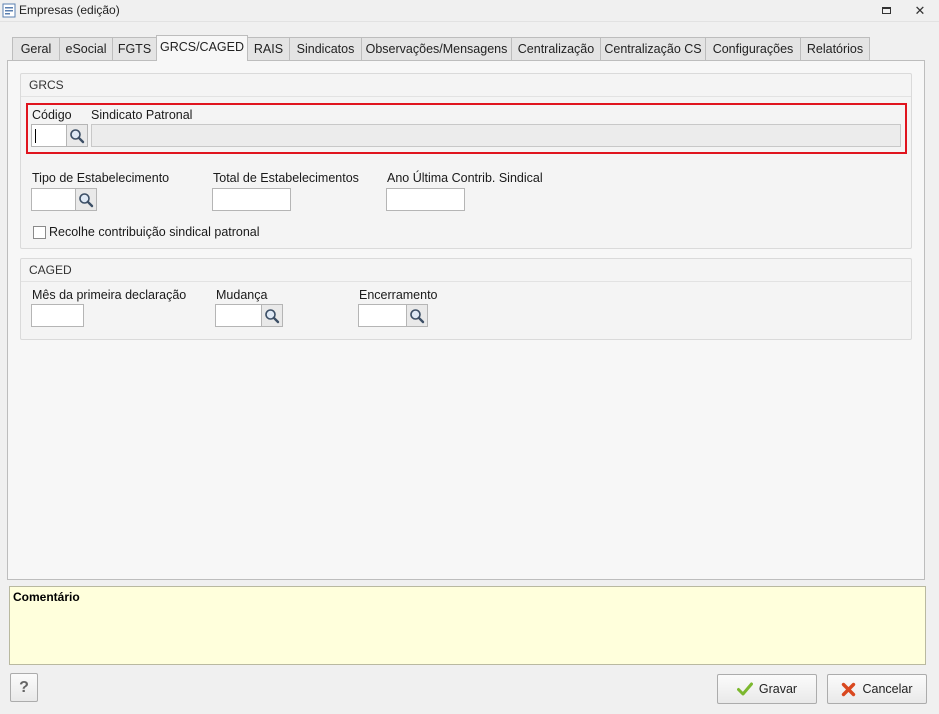  What do you see at coordinates (653, 49) in the screenshot?
I see `tab-centralizacao-cs: Centralização CS` at bounding box center [653, 49].